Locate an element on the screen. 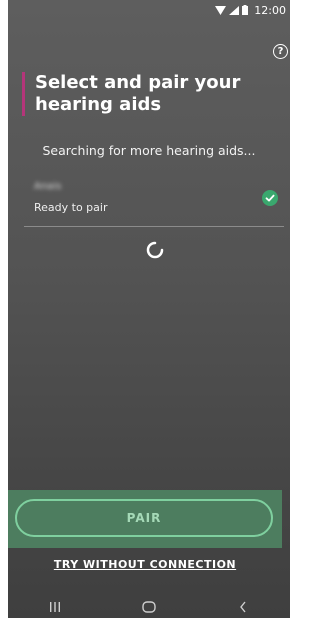  system-nav-bar is located at coordinates (149, 606).